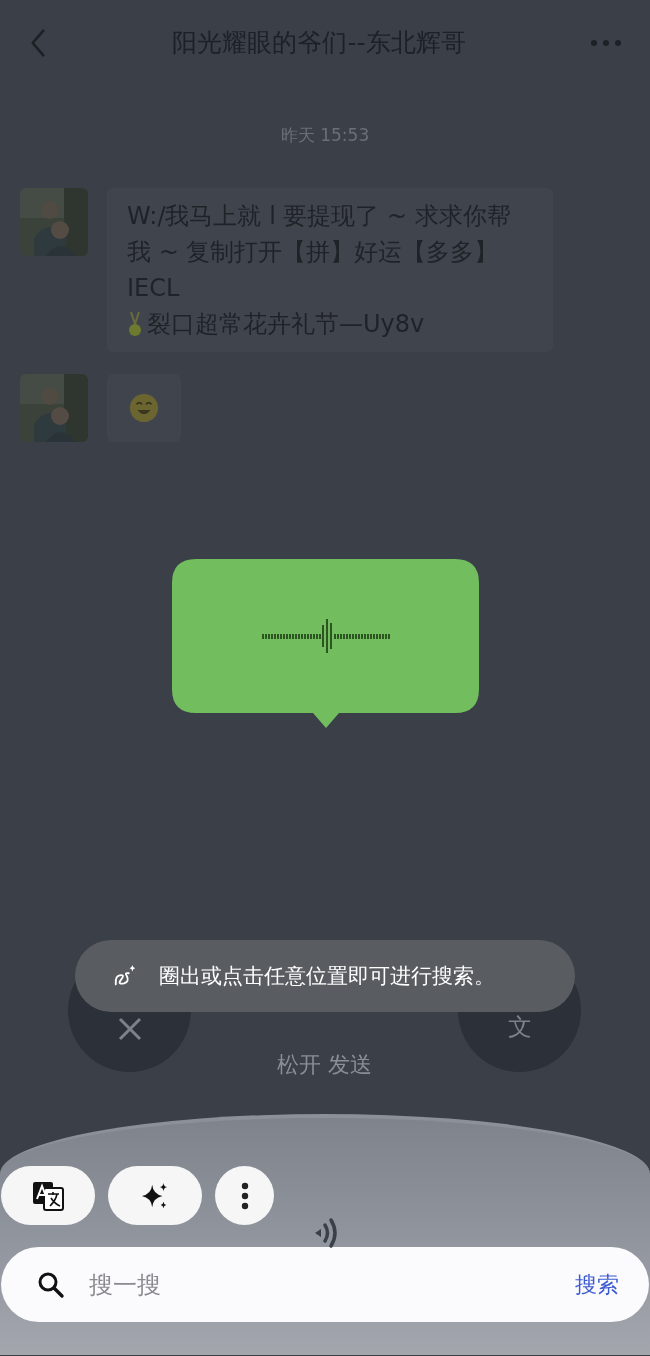  I want to click on release-hint: 松开 发送, so click(324, 1065).